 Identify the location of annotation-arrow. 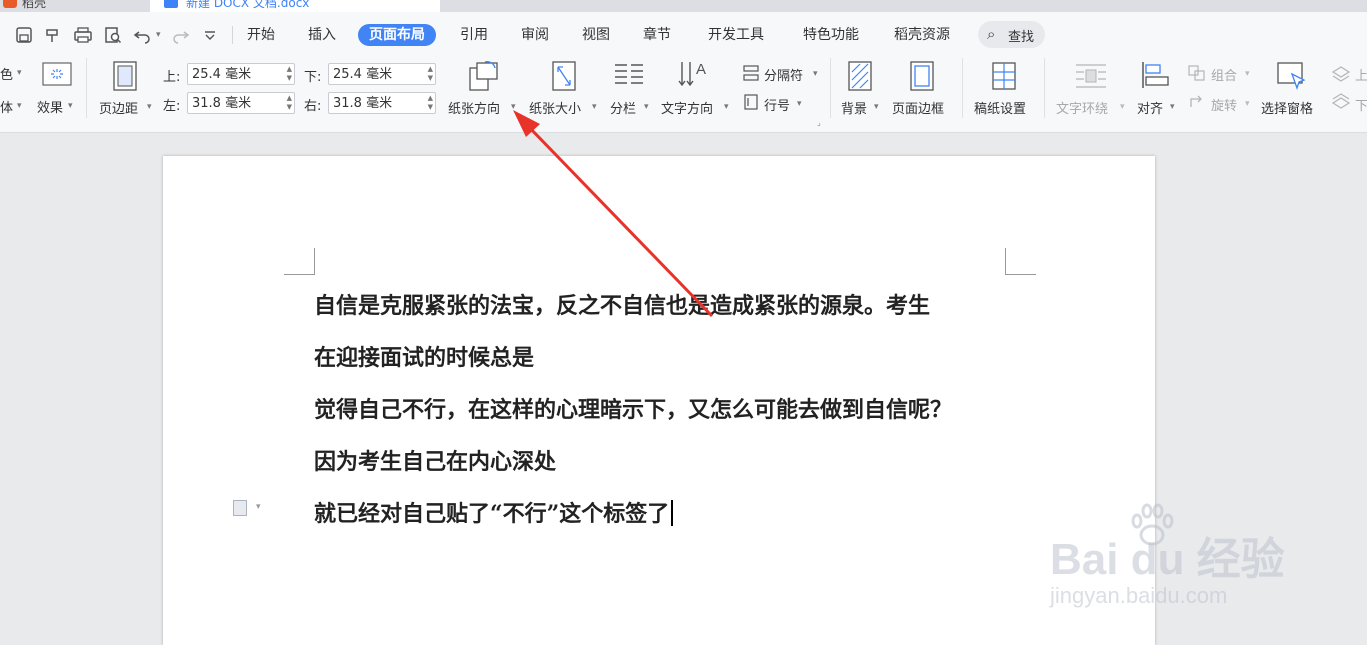
(613, 214).